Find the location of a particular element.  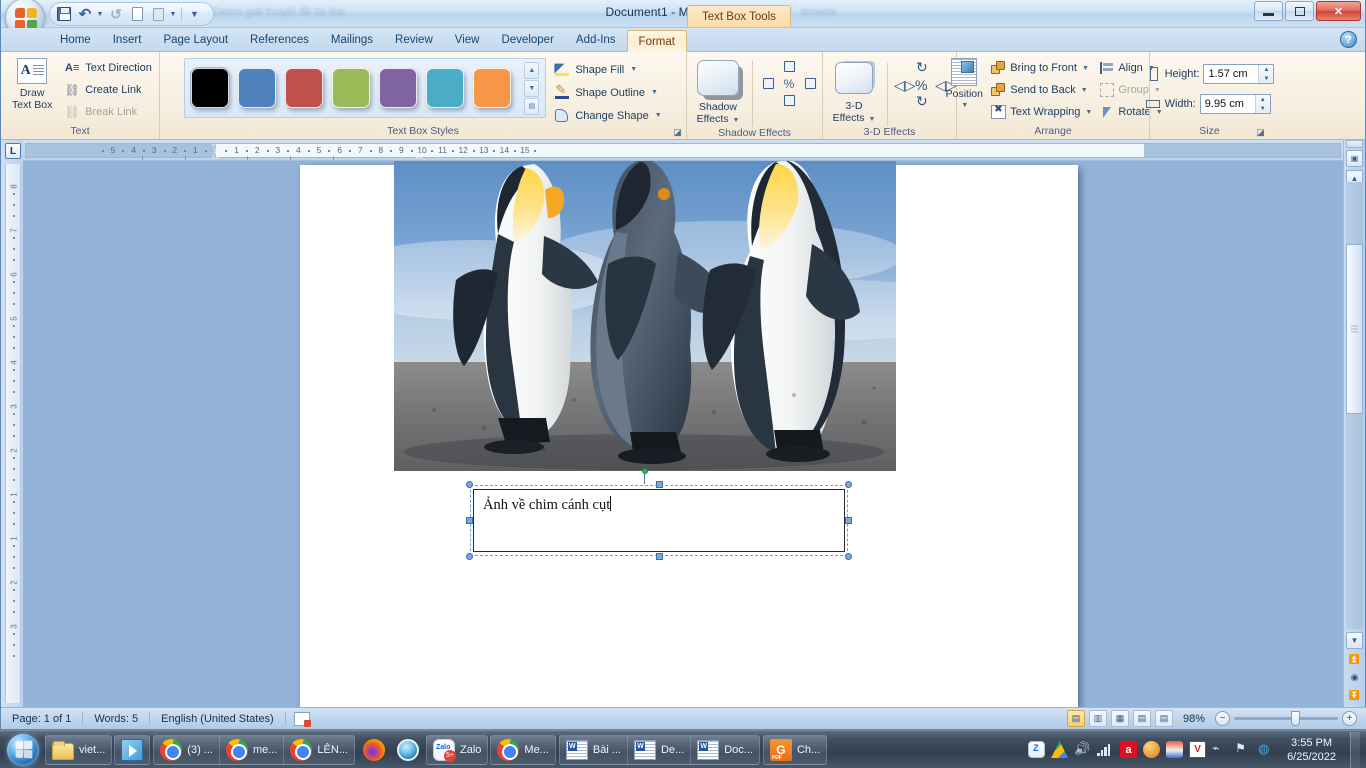

tray-orange-icon is located at coordinates (1152, 749).